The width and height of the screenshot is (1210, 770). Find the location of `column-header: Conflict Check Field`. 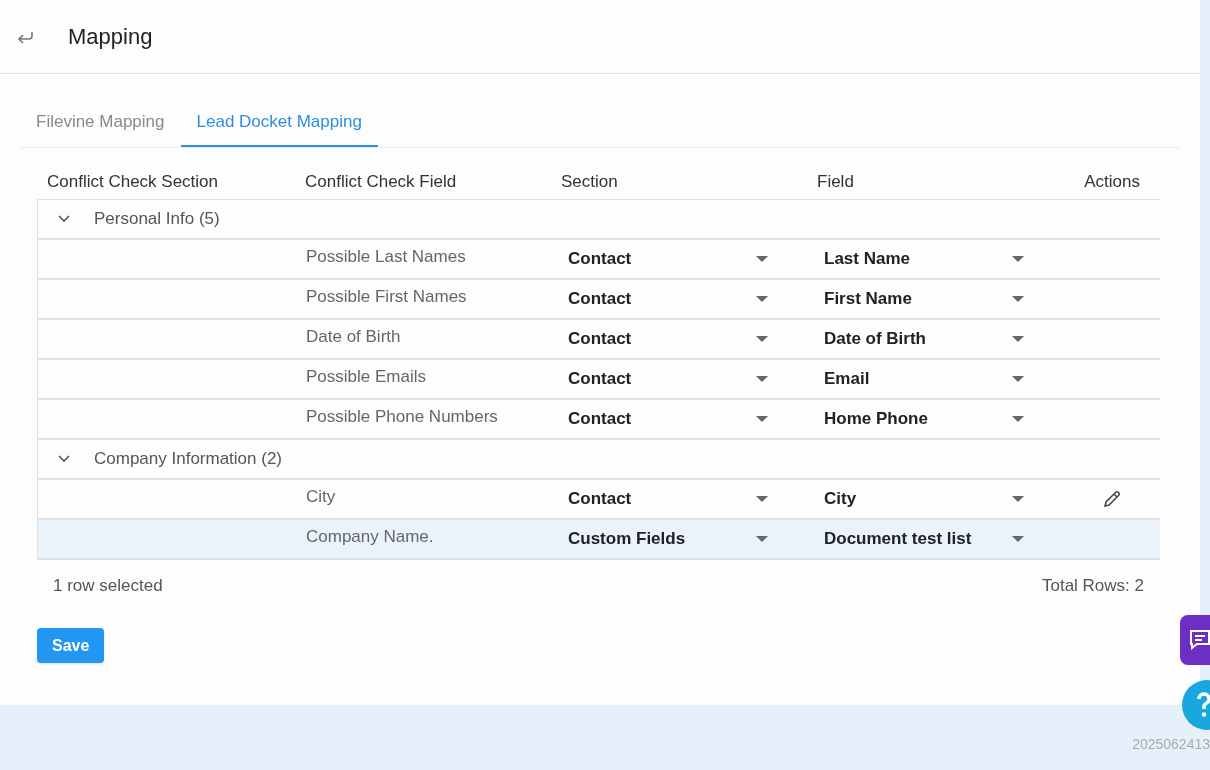

column-header: Conflict Check Field is located at coordinates (381, 181).